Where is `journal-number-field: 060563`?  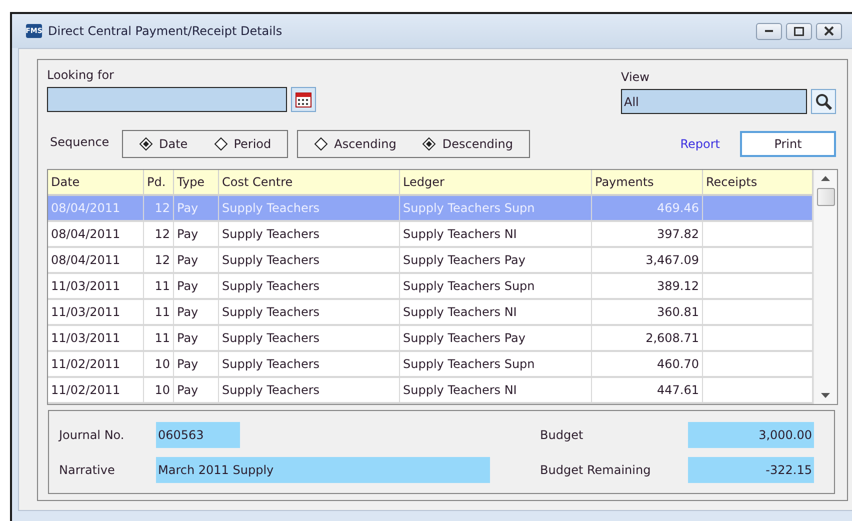 journal-number-field: 060563 is located at coordinates (198, 435).